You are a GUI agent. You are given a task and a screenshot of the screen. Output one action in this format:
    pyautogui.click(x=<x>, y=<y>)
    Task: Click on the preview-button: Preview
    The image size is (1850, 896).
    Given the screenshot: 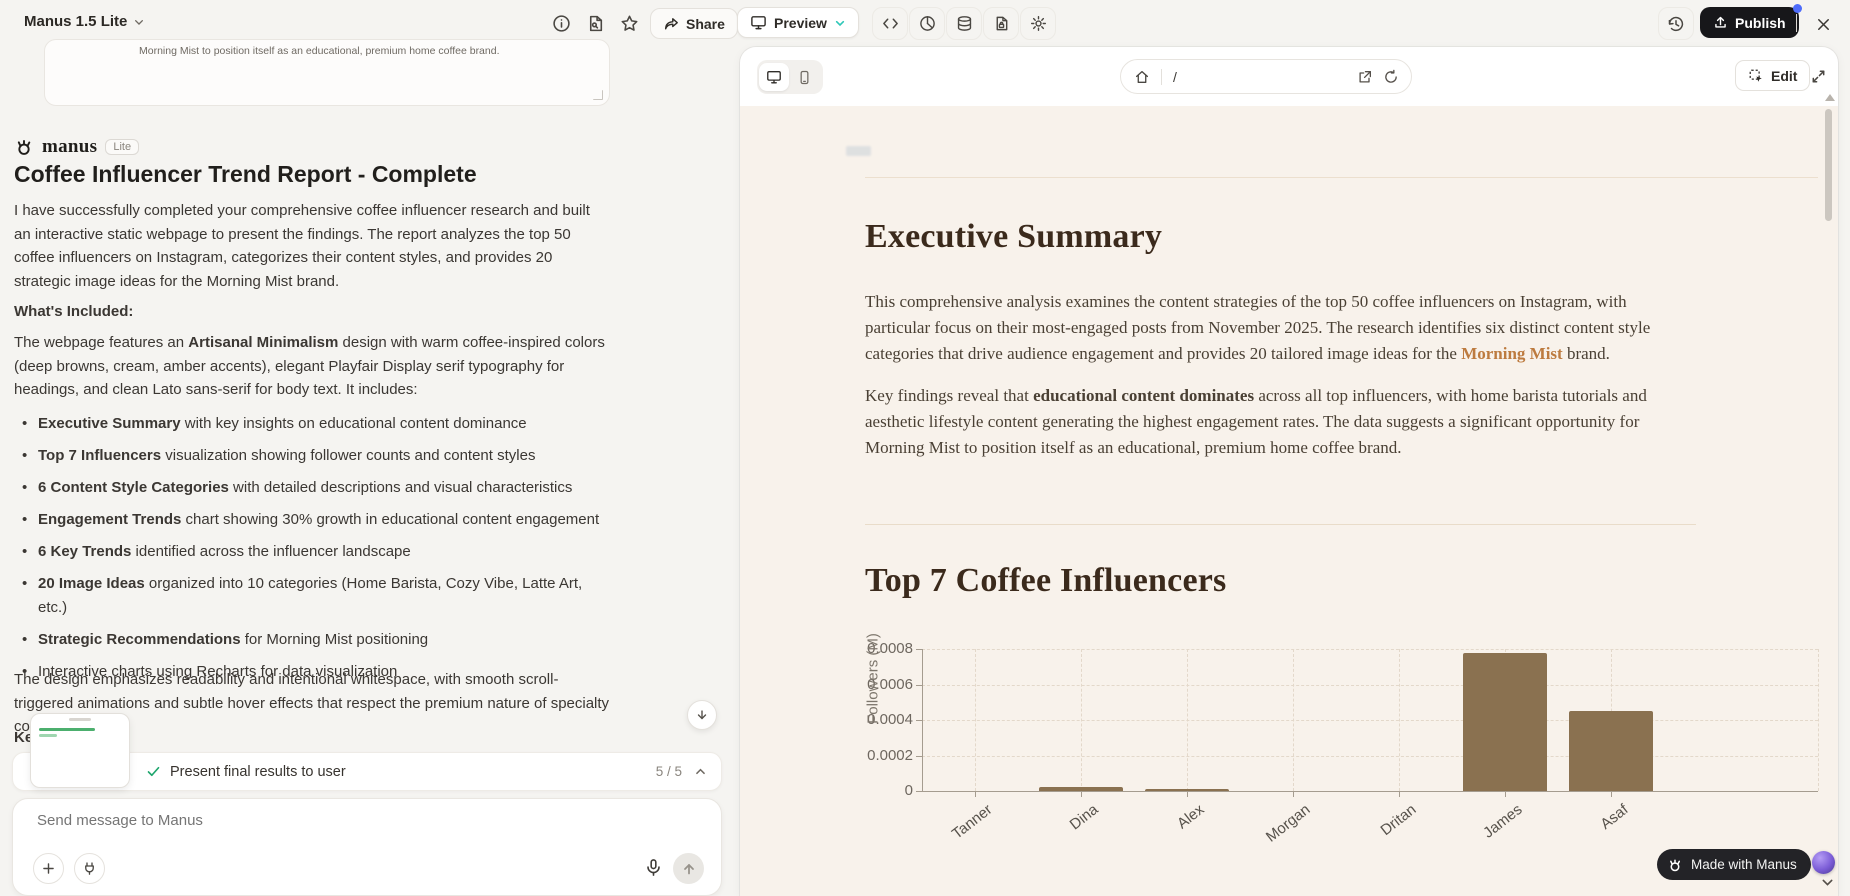 What is the action you would take?
    pyautogui.click(x=798, y=22)
    